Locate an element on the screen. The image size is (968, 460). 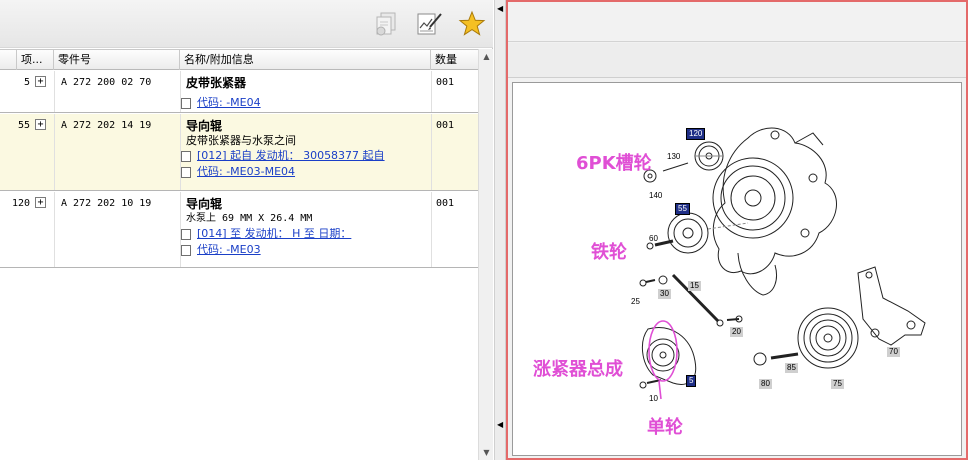
column-header-blank is located at coordinates (8, 60).